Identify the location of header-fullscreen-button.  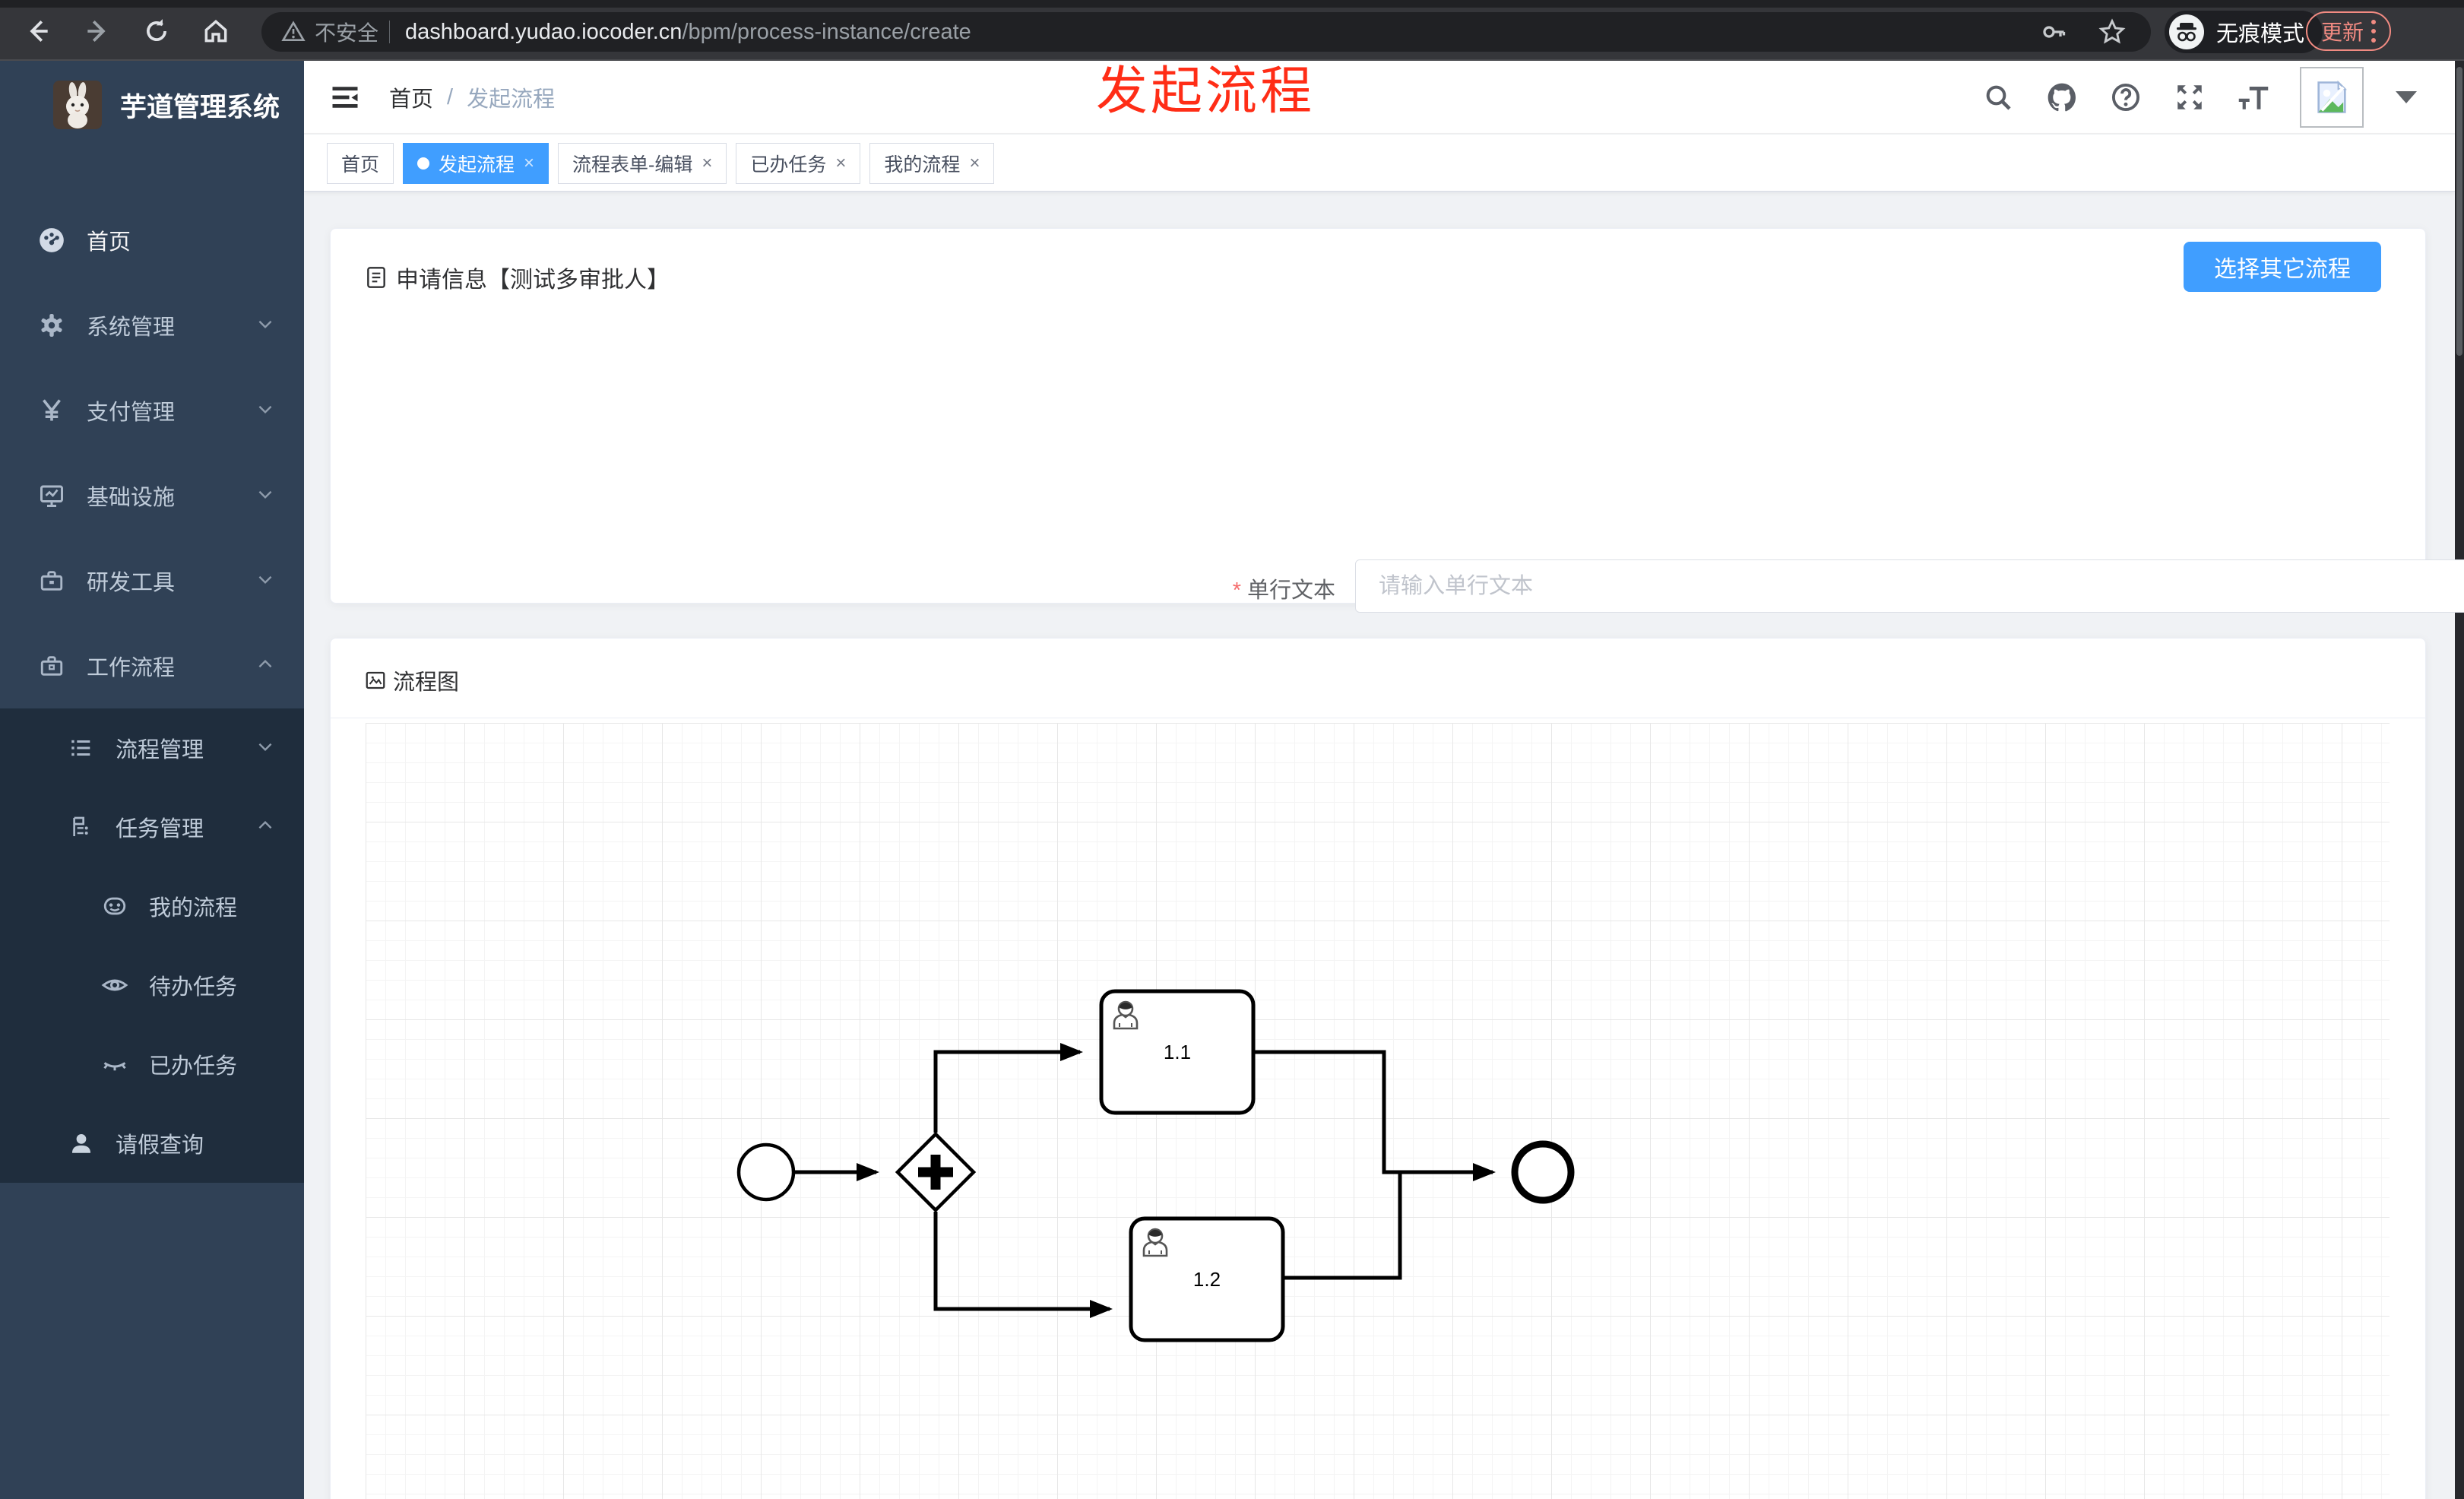
(2189, 98).